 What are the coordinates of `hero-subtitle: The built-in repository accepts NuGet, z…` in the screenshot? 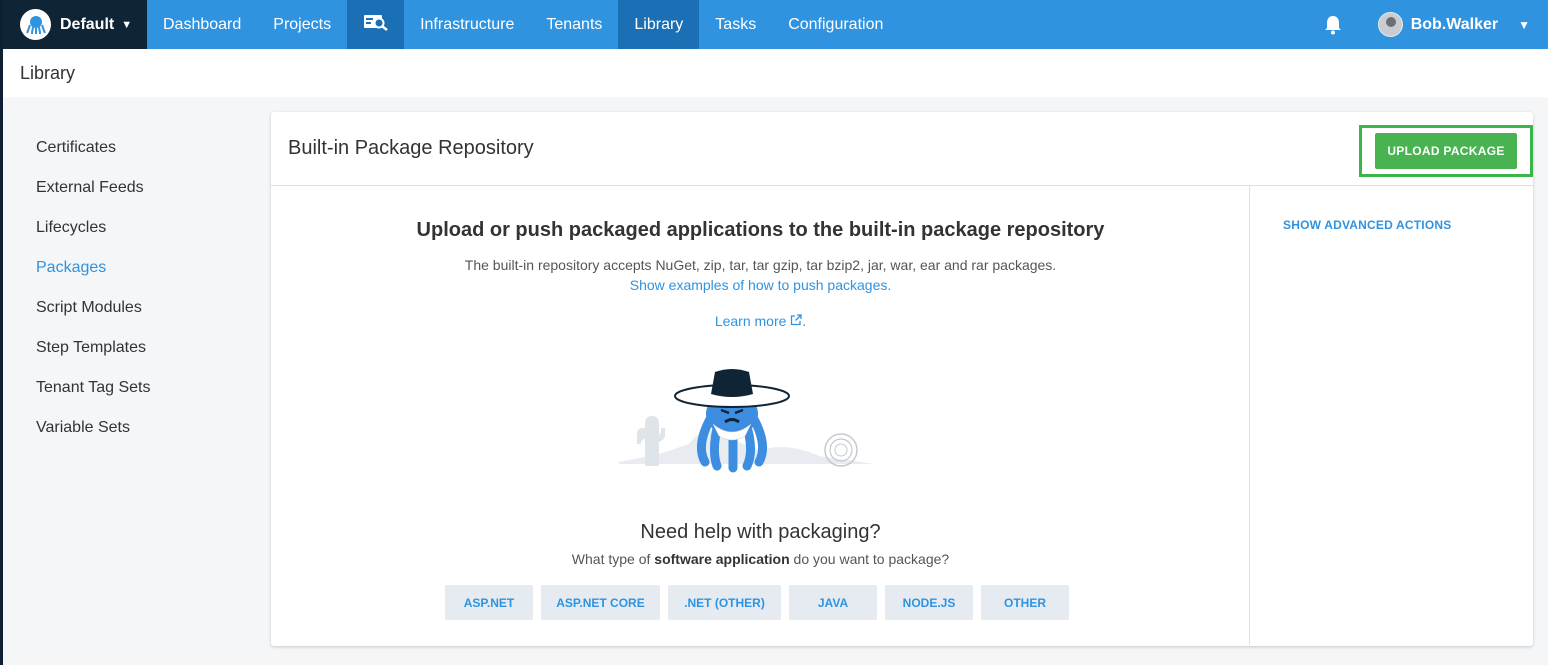 It's located at (760, 265).